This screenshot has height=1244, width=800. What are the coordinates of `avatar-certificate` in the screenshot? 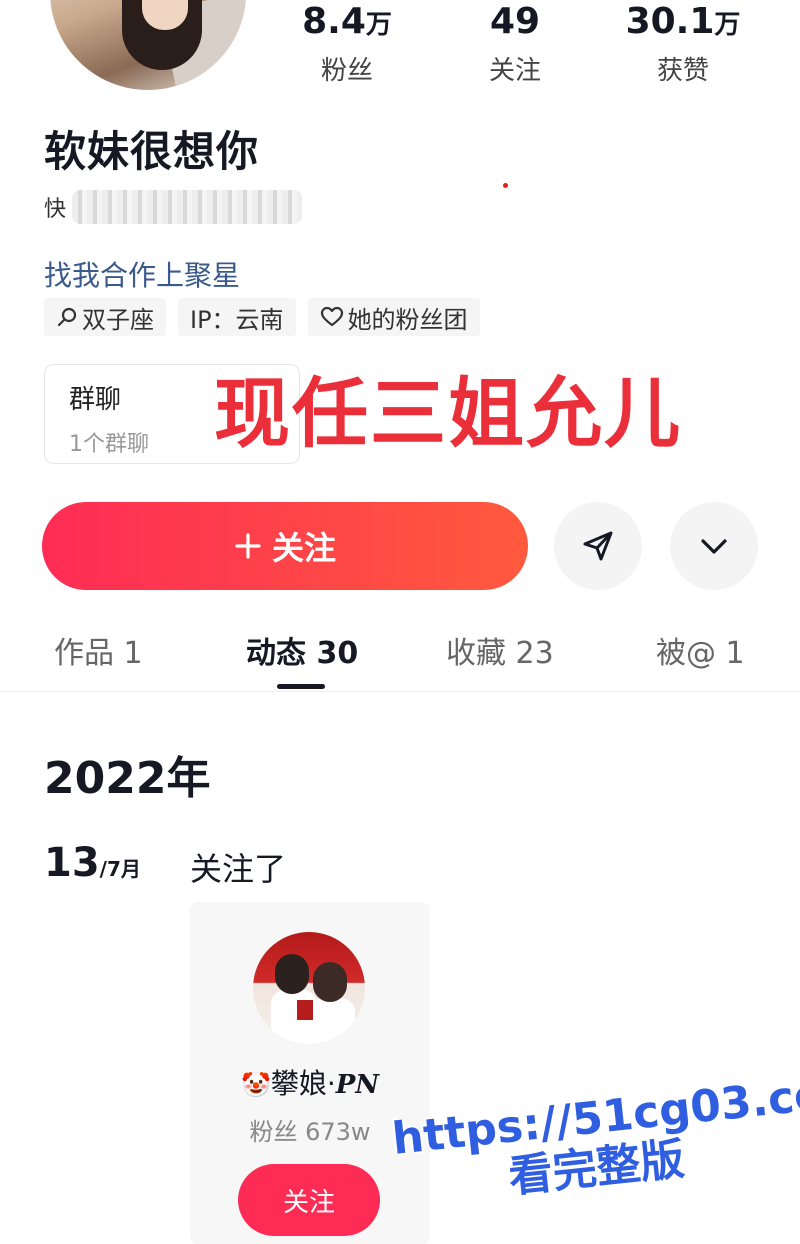 It's located at (305, 1010).